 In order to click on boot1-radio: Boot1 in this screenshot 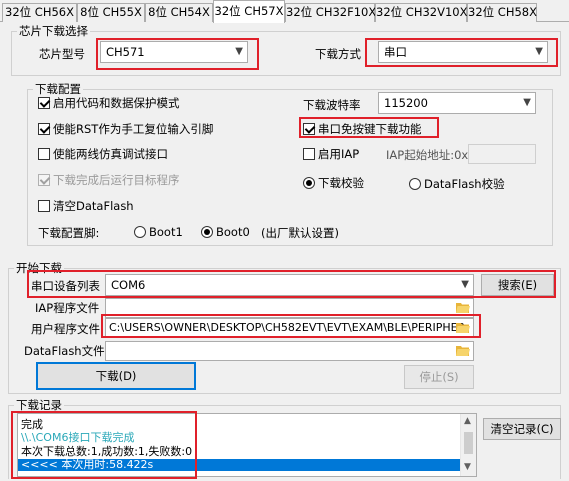, I will do `click(158, 232)`.